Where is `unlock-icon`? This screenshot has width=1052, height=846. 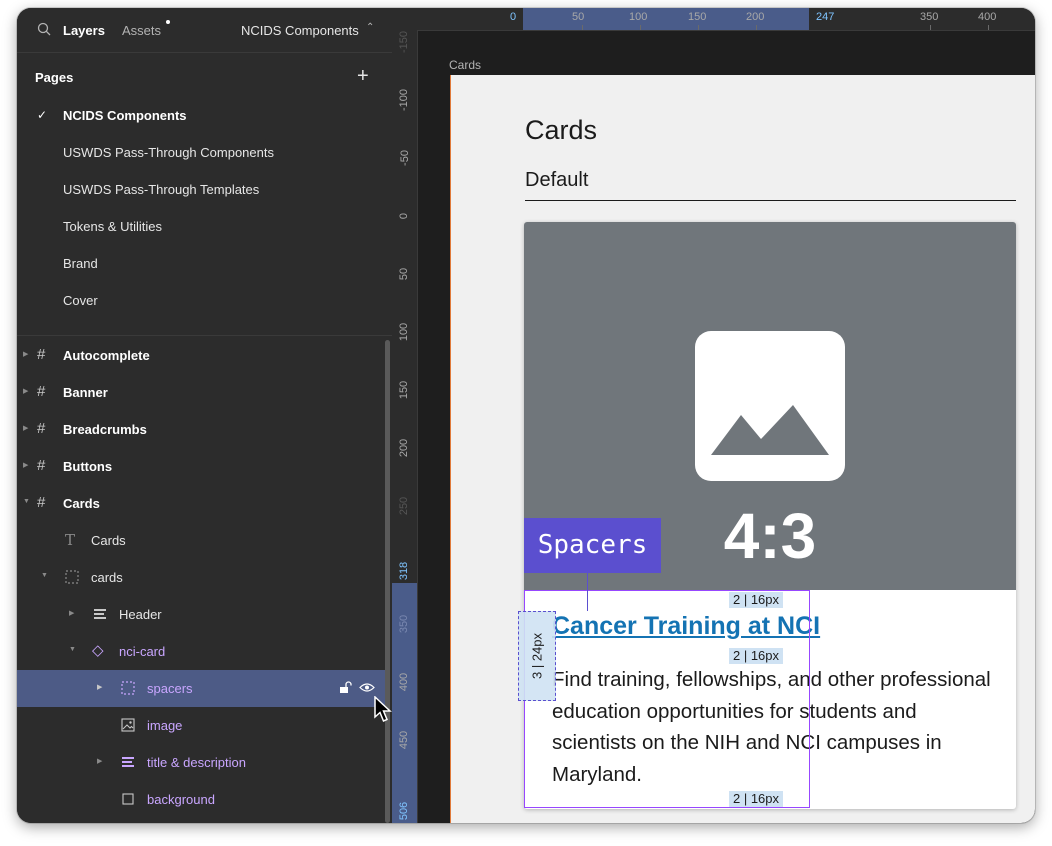 unlock-icon is located at coordinates (345, 687).